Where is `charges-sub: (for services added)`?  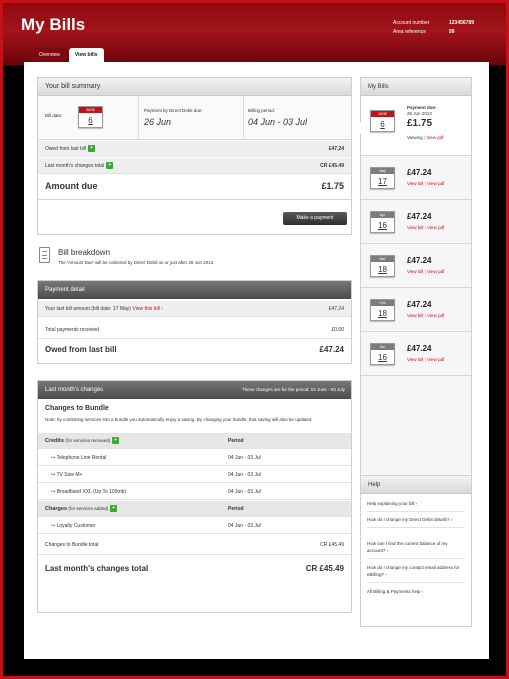
charges-sub: (for services added) is located at coordinates (88, 508).